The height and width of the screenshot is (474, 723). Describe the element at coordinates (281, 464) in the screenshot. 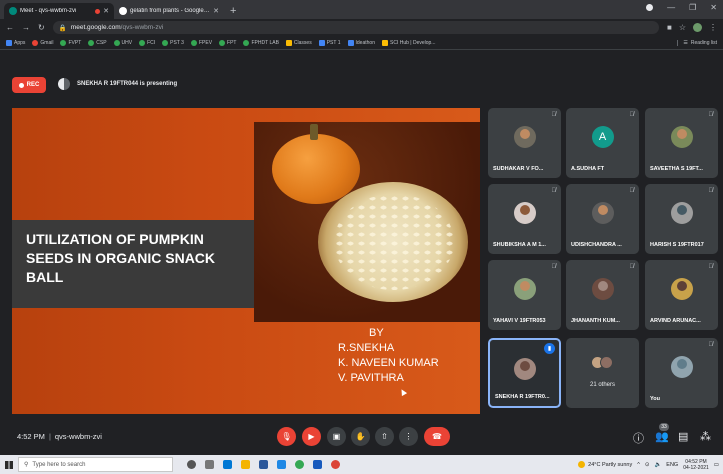

I see `mail-icon` at that location.